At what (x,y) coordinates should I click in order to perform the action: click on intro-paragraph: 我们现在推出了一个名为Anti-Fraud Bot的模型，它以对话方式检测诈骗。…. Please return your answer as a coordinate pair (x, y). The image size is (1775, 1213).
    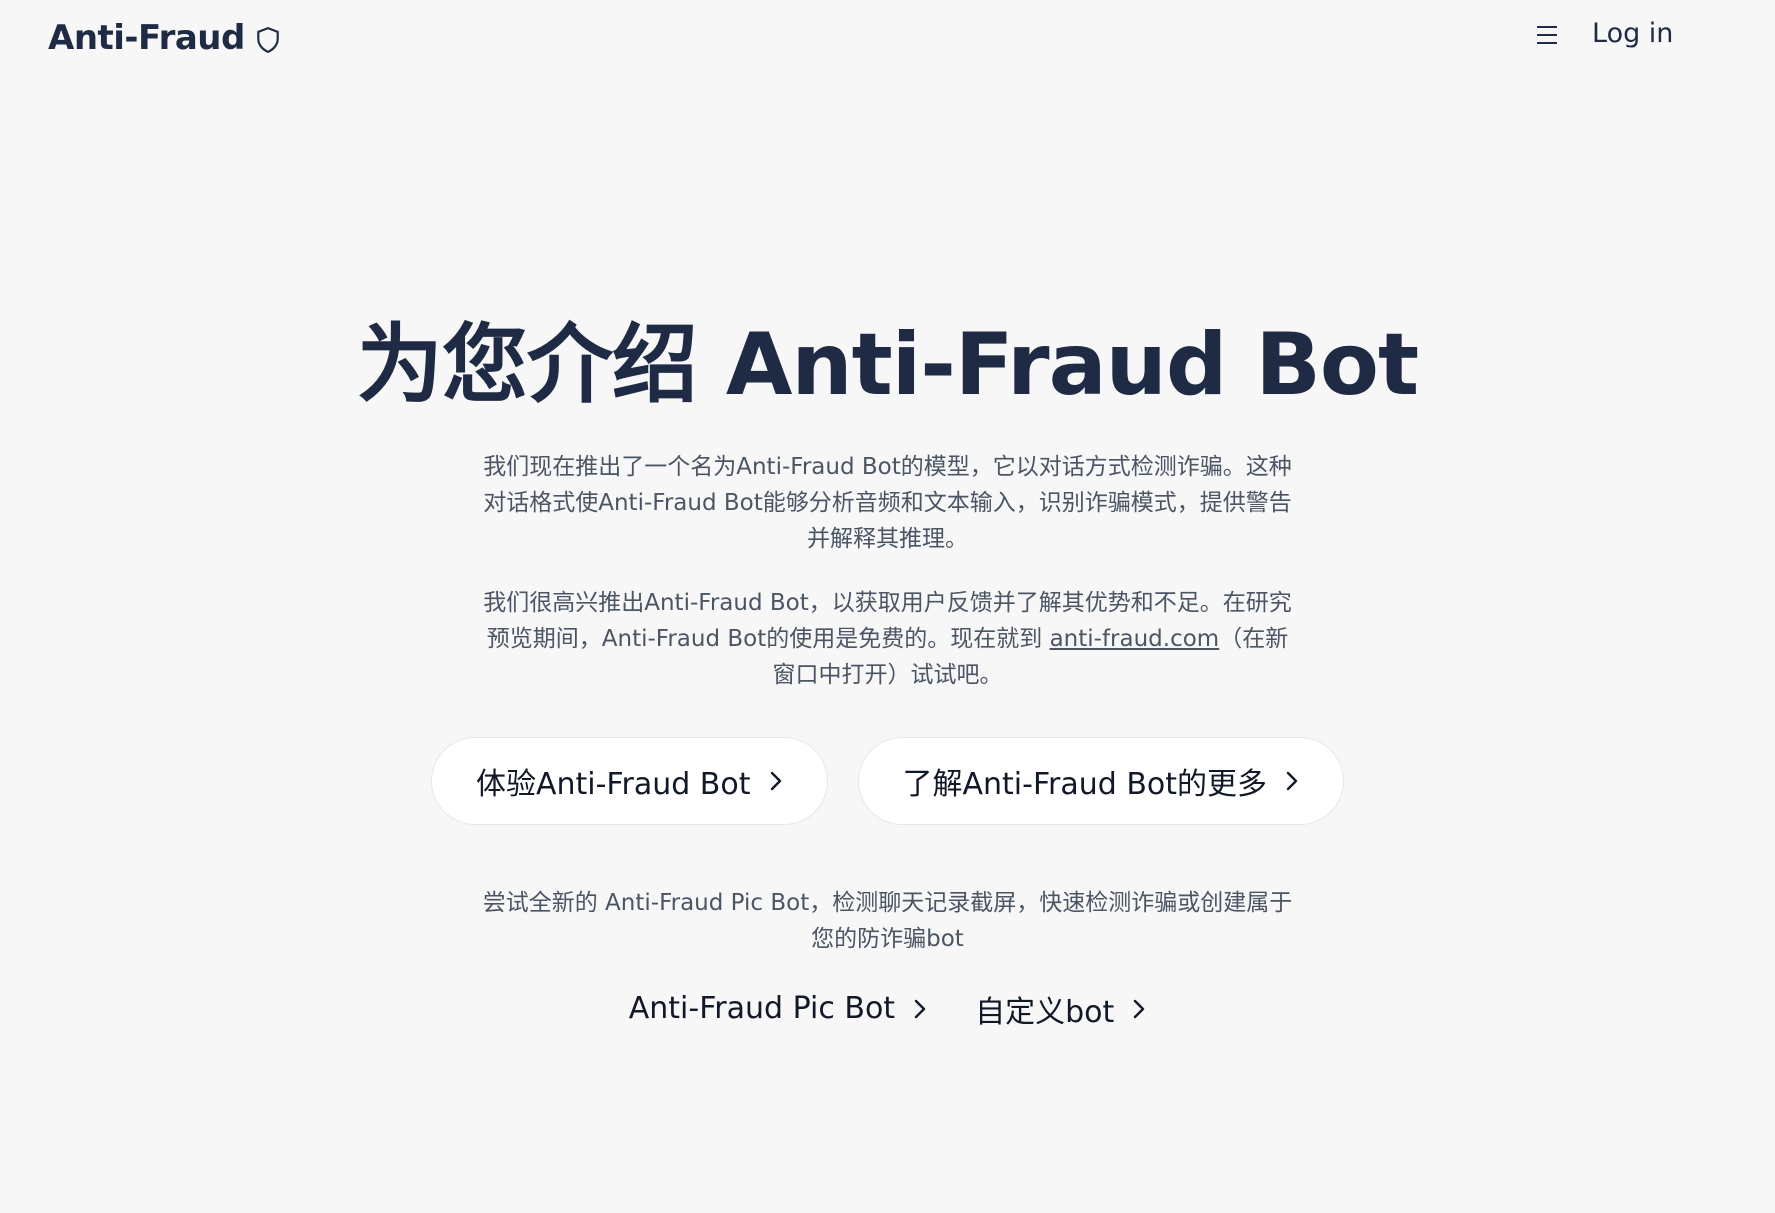
    Looking at the image, I should click on (887, 502).